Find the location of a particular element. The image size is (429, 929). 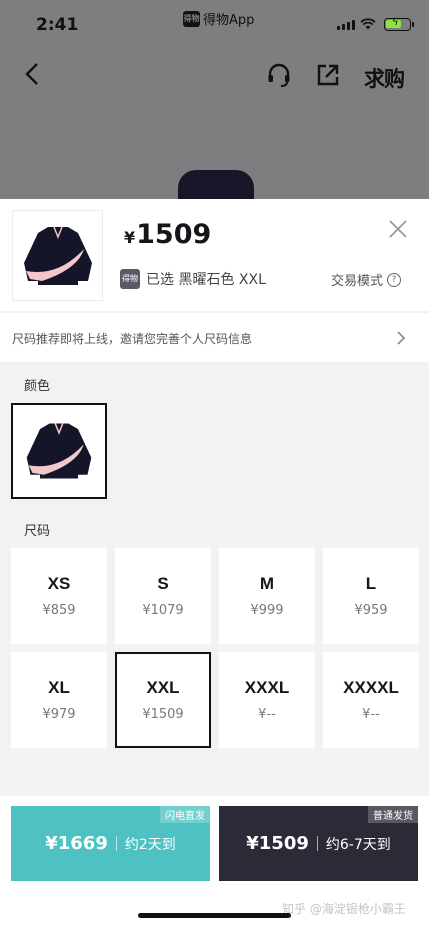

size-section-label: 尺码 is located at coordinates (37, 531).